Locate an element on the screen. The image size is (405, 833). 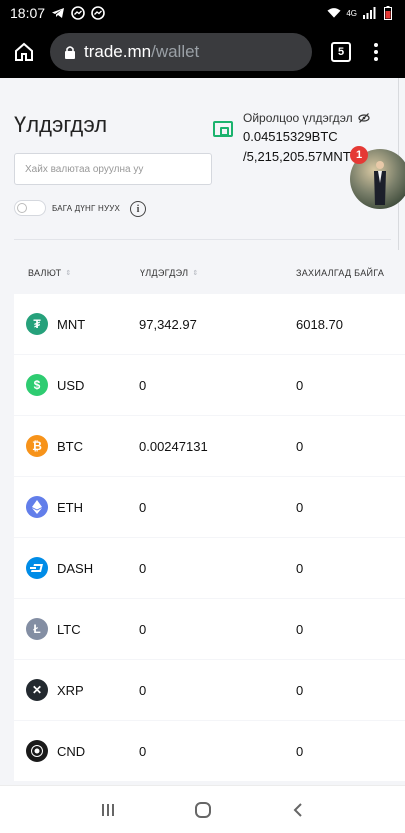
currency-code: LTC is located at coordinates (69, 629).